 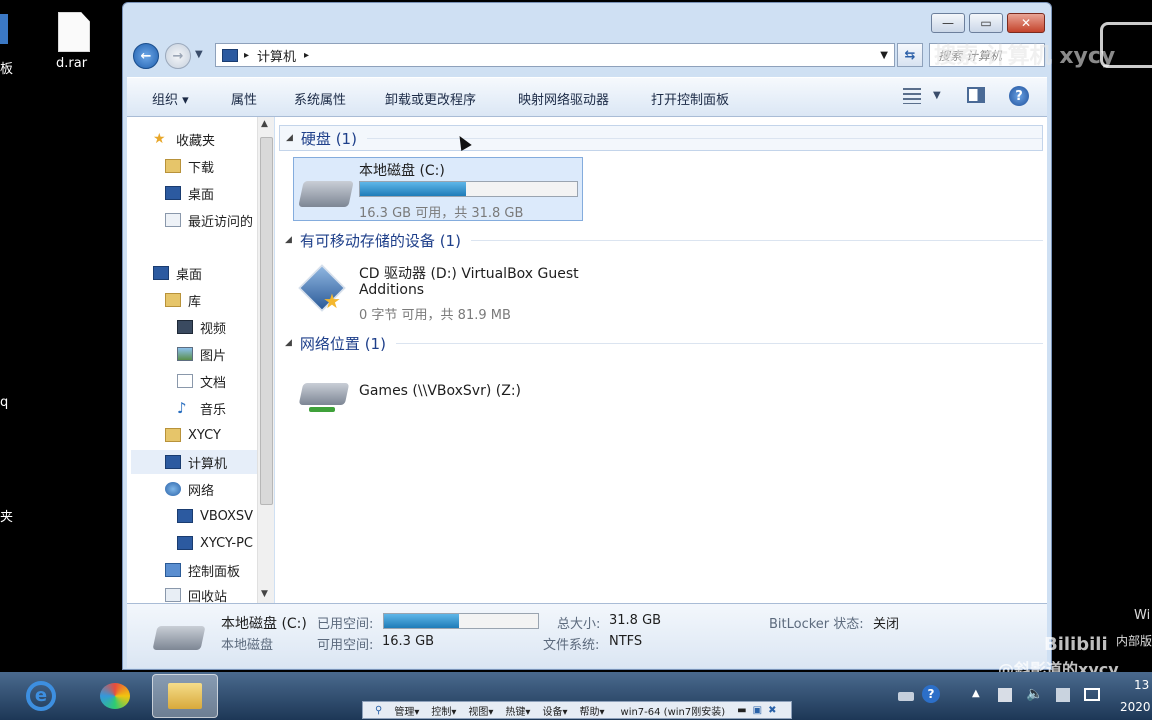 I want to click on properties-button: 属性, so click(x=244, y=98).